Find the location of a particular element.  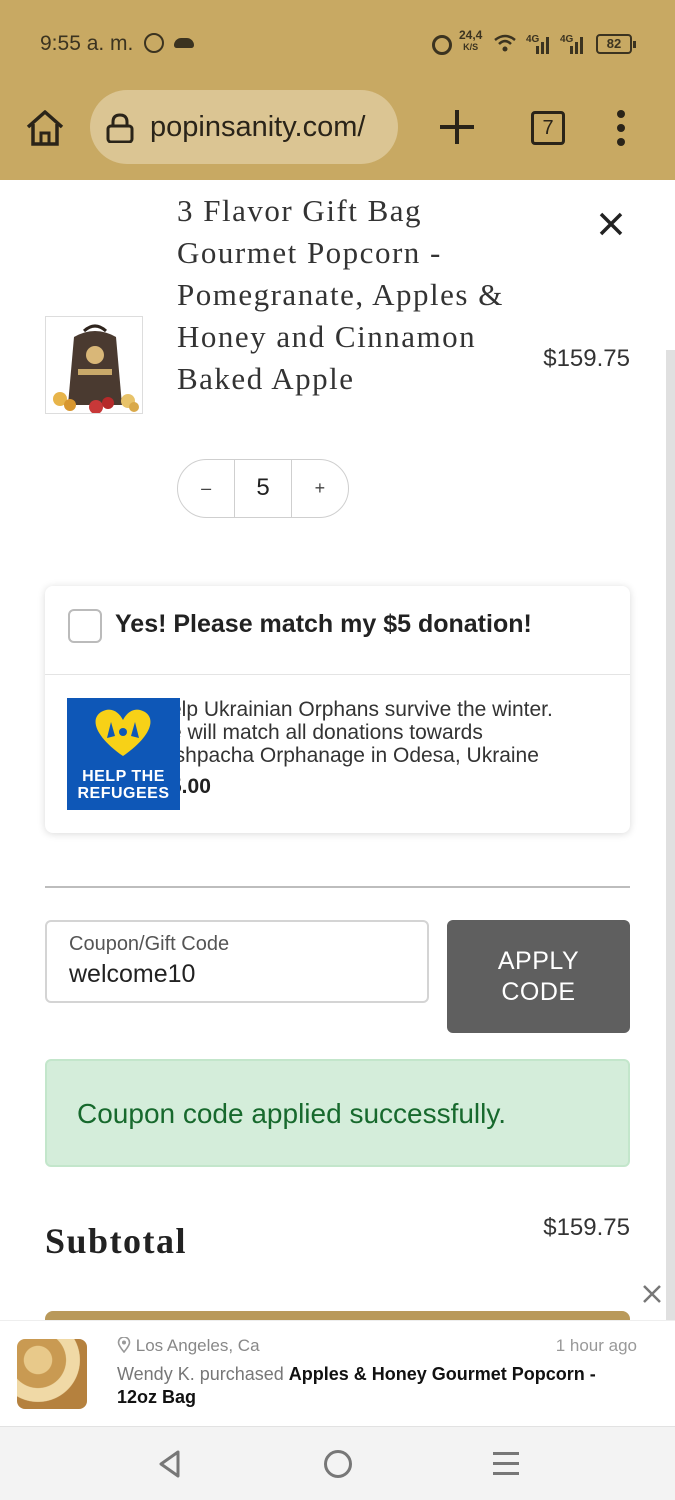

item-price: $159.75 is located at coordinates (586, 358).